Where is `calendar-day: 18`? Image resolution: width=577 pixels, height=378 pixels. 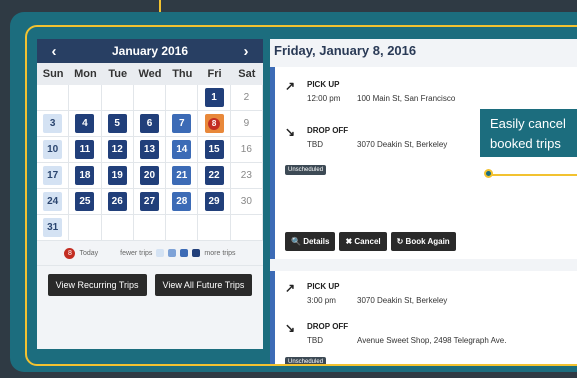
calendar-day: 18 is located at coordinates (85, 176).